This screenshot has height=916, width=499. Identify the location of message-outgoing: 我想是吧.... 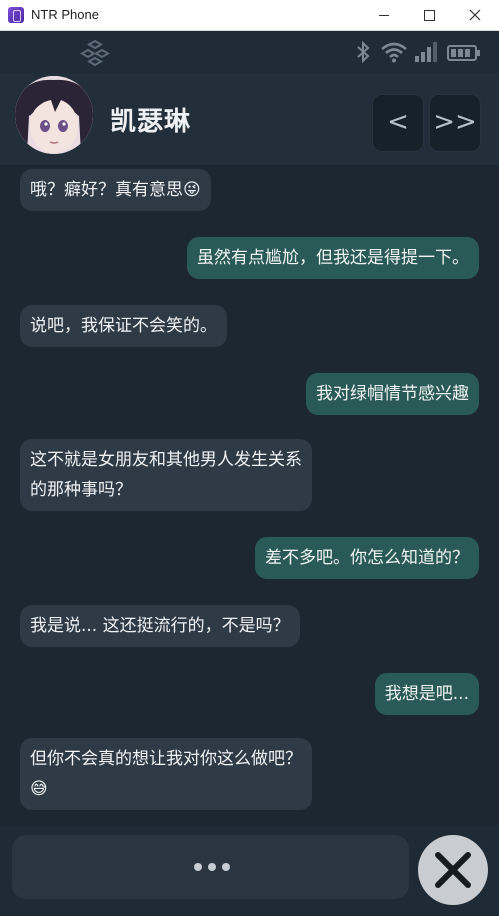
(426, 694).